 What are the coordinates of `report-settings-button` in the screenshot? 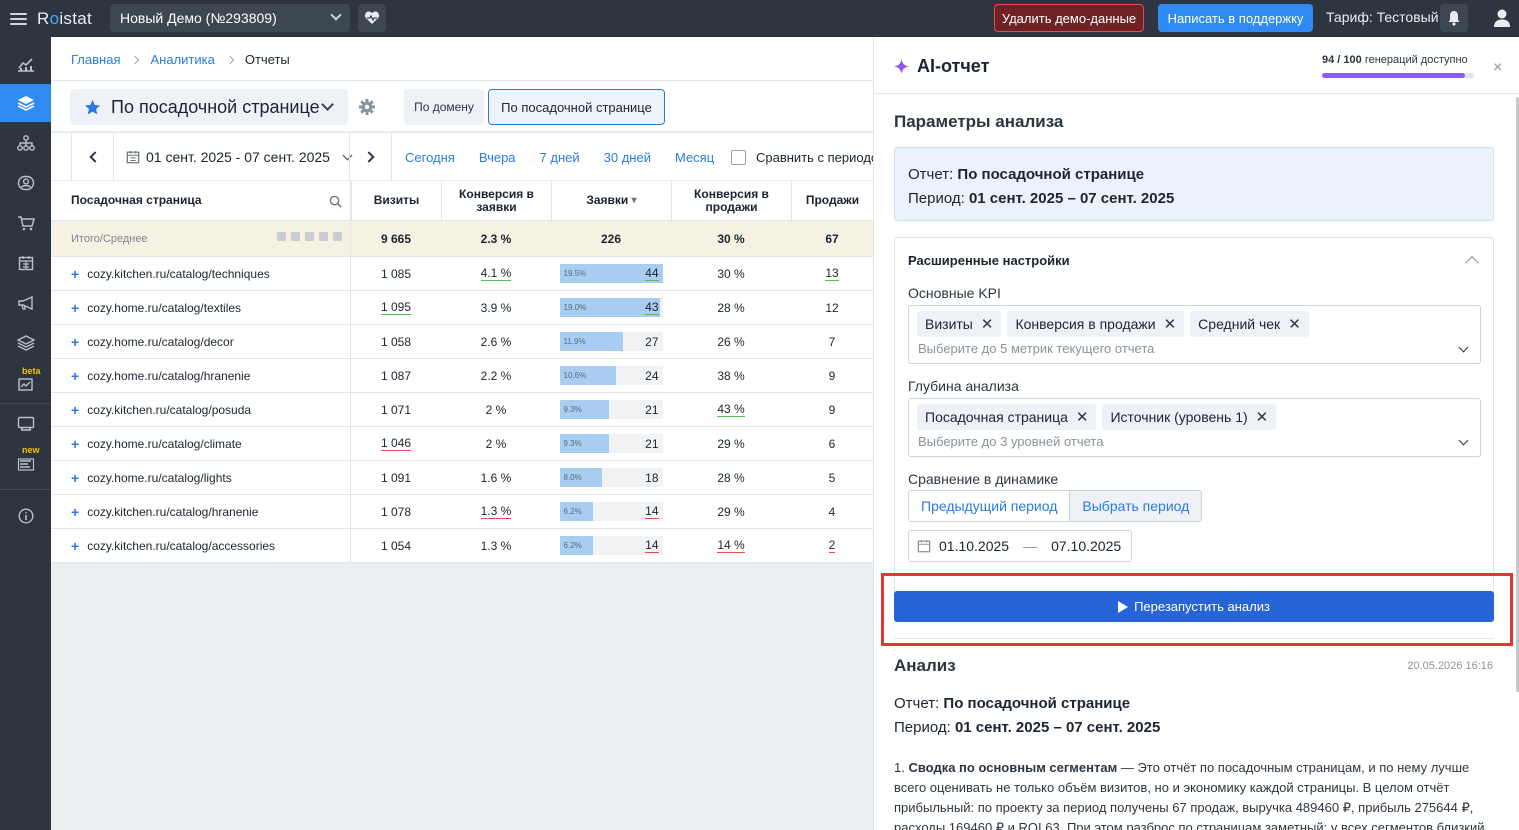 It's located at (367, 108).